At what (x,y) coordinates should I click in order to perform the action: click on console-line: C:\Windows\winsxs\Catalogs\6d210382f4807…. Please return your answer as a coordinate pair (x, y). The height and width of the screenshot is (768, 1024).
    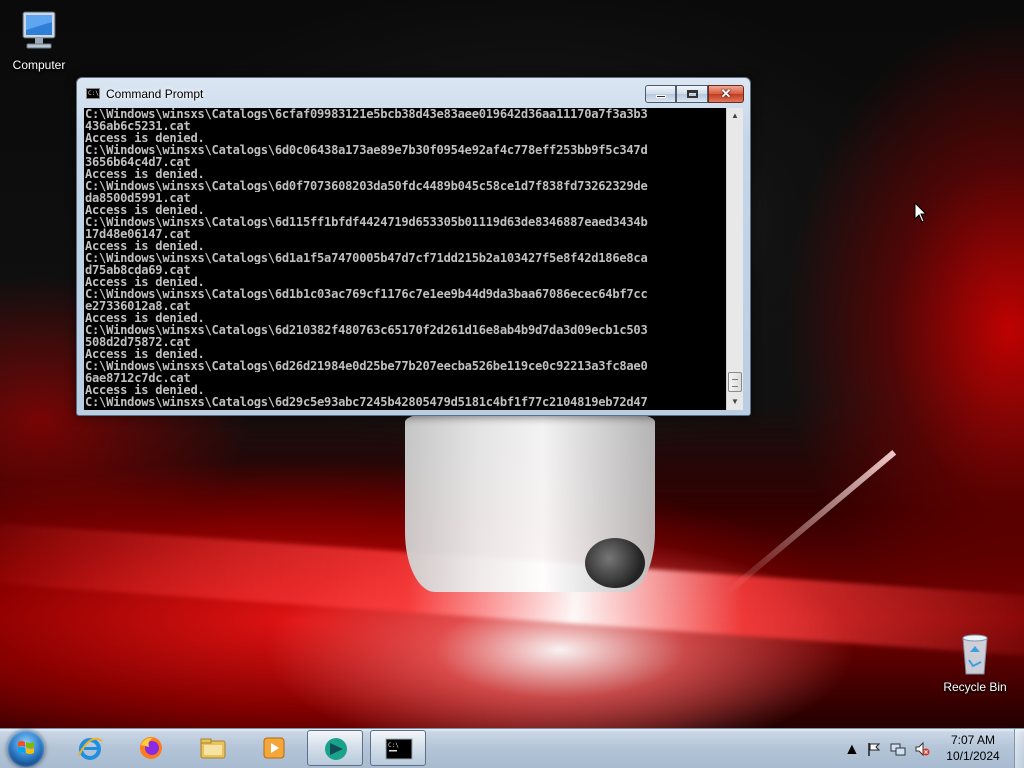
    Looking at the image, I should click on (366, 330).